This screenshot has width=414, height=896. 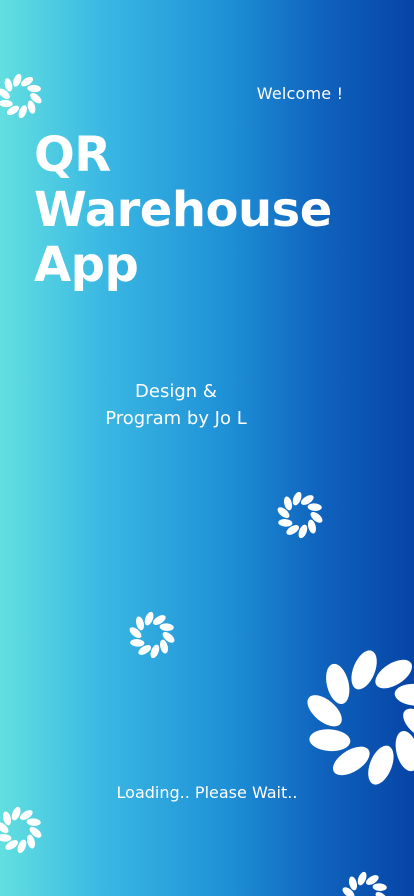 I want to click on app-title-line-2: Warehouse, so click(x=183, y=210).